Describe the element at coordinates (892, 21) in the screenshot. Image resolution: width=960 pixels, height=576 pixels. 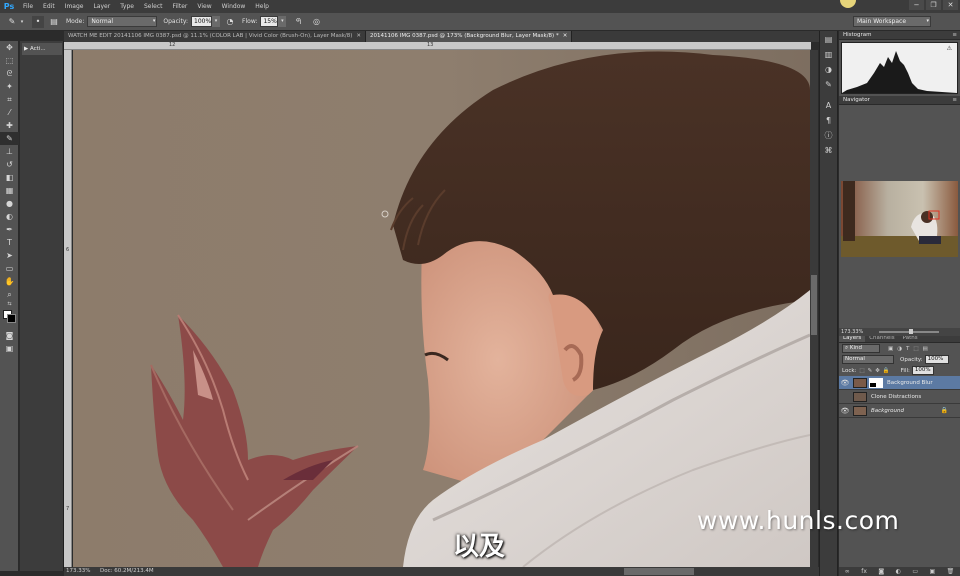
I see `workspace-select: Main Workspace ▾` at that location.